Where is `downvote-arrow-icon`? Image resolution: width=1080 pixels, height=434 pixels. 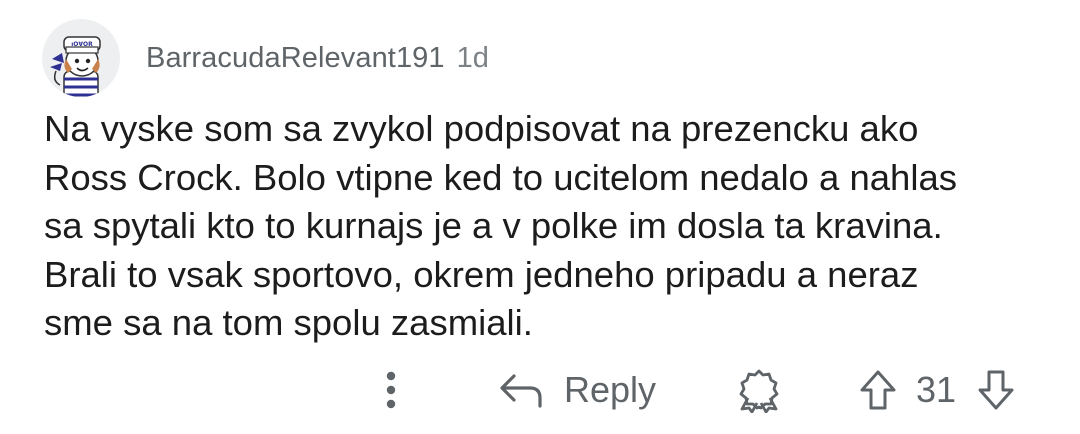
downvote-arrow-icon is located at coordinates (996, 390).